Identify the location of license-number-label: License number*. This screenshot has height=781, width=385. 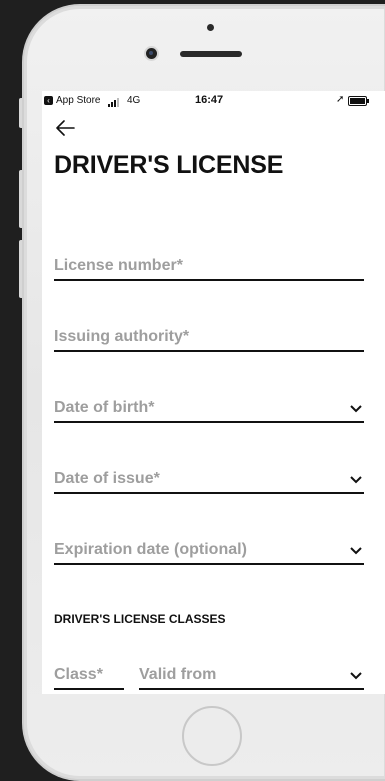
(118, 265).